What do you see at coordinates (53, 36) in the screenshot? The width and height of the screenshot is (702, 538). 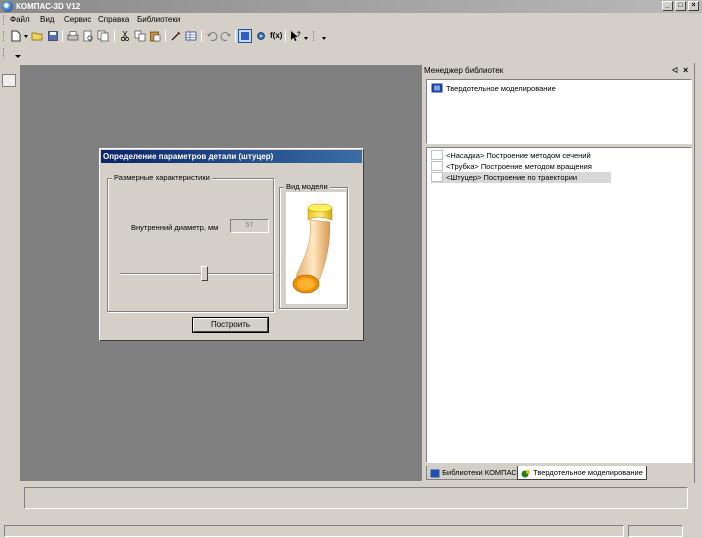 I see `save-icon` at bounding box center [53, 36].